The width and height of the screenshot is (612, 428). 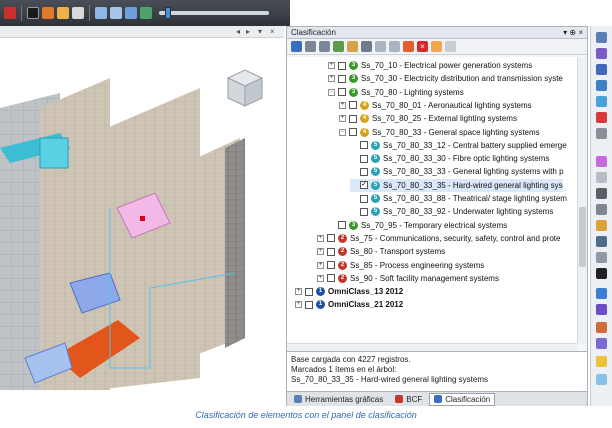 I want to click on horizontal-scrollbar, so click(x=432, y=347).